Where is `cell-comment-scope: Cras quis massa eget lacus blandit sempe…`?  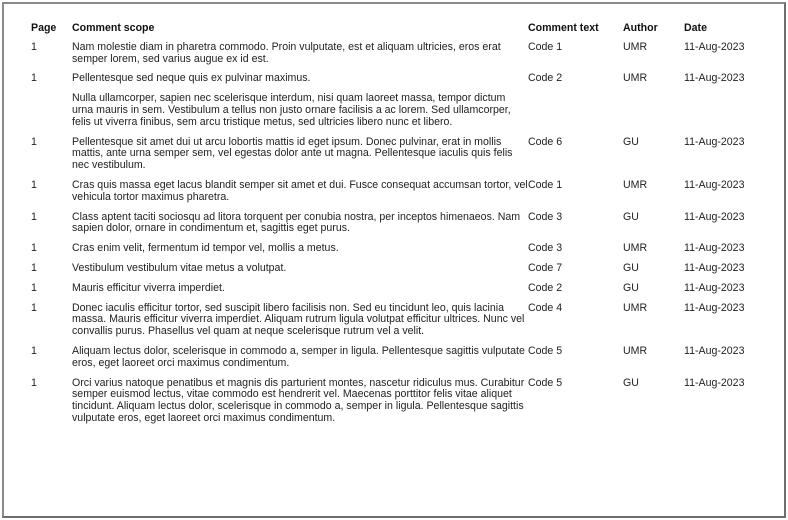 cell-comment-scope: Cras quis massa eget lacus blandit sempe… is located at coordinates (300, 194).